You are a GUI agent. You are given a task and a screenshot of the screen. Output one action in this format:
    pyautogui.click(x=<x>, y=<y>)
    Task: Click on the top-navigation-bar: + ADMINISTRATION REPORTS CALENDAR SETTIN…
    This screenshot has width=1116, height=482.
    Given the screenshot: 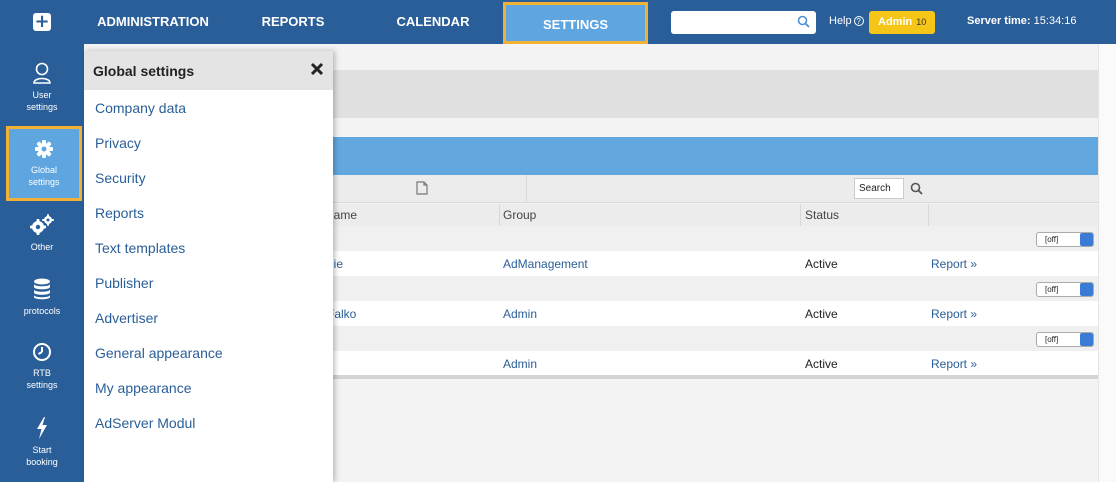 What is the action you would take?
    pyautogui.click(x=558, y=22)
    